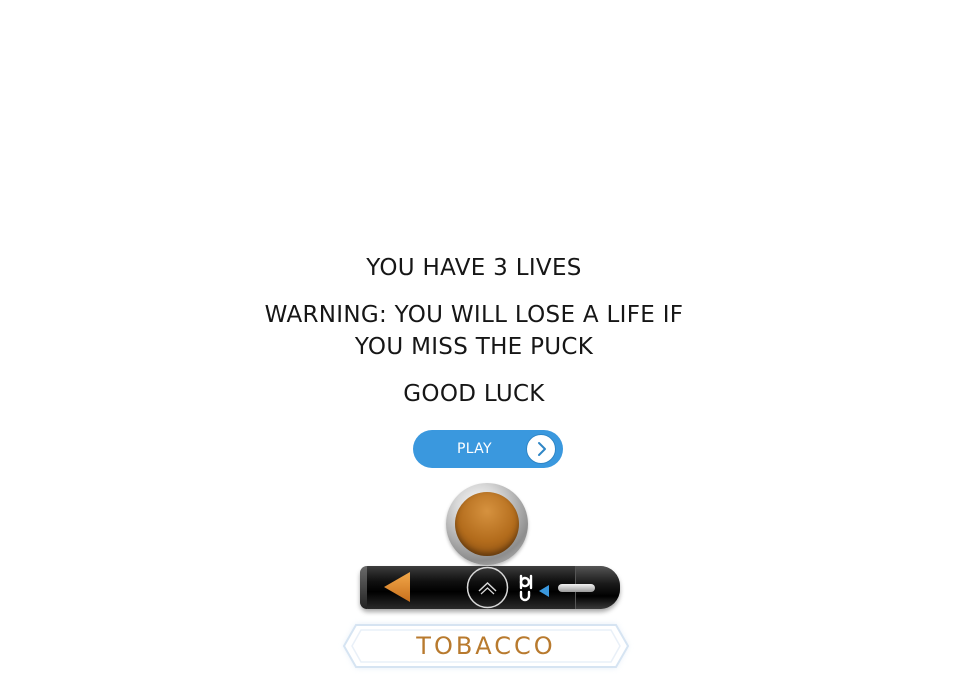  I want to click on warning-line-1: WARNING: YOU WILL LOSE A LIFE IF, so click(474, 315).